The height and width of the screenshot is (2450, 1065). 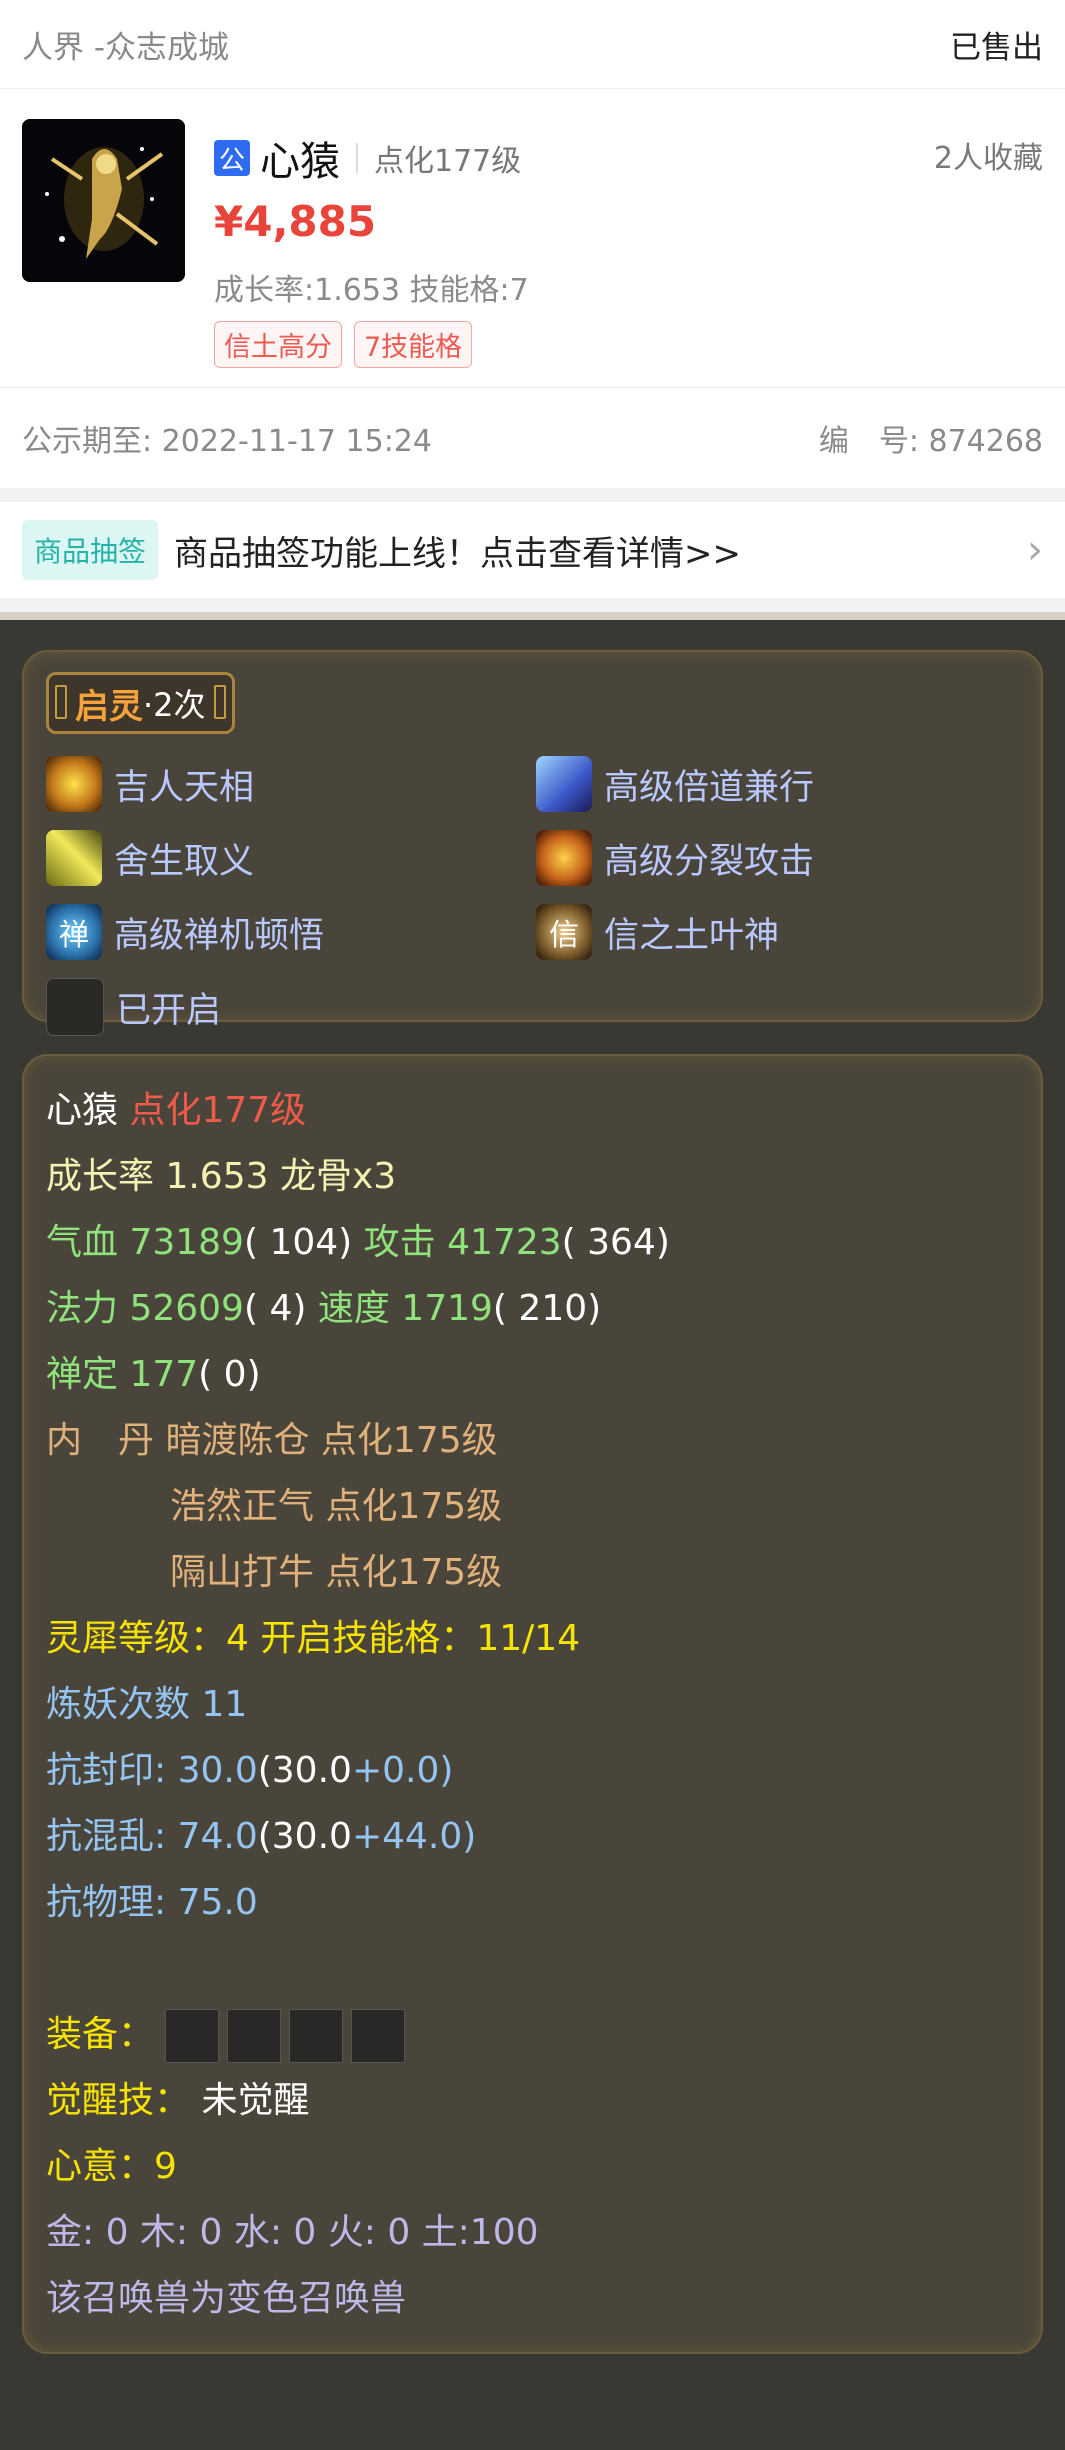 I want to click on equipment-label: 装备：, so click(x=100, y=2034).